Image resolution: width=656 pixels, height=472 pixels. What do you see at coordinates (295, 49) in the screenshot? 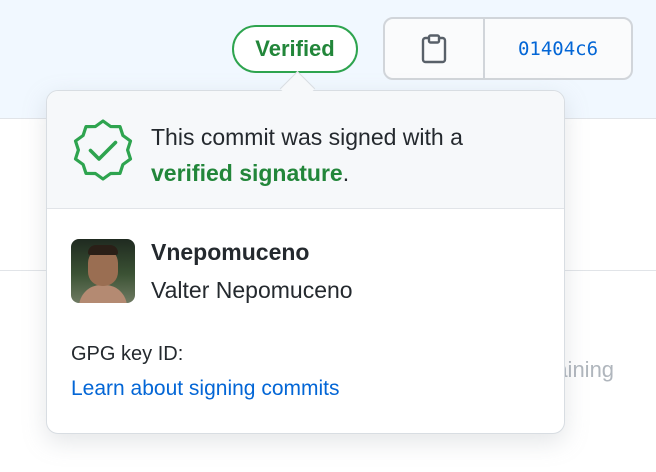
I see `verified-badge: Verified` at bounding box center [295, 49].